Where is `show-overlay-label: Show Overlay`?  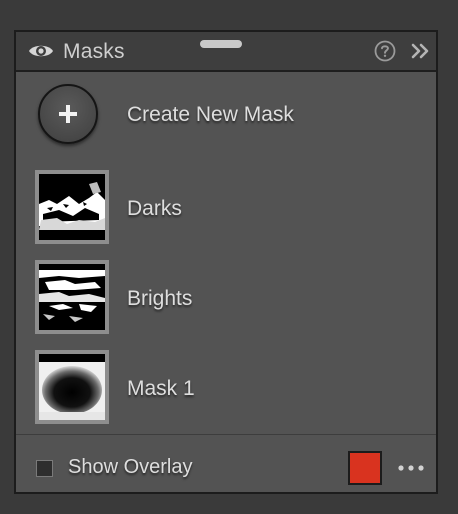 show-overlay-label: Show Overlay is located at coordinates (130, 467).